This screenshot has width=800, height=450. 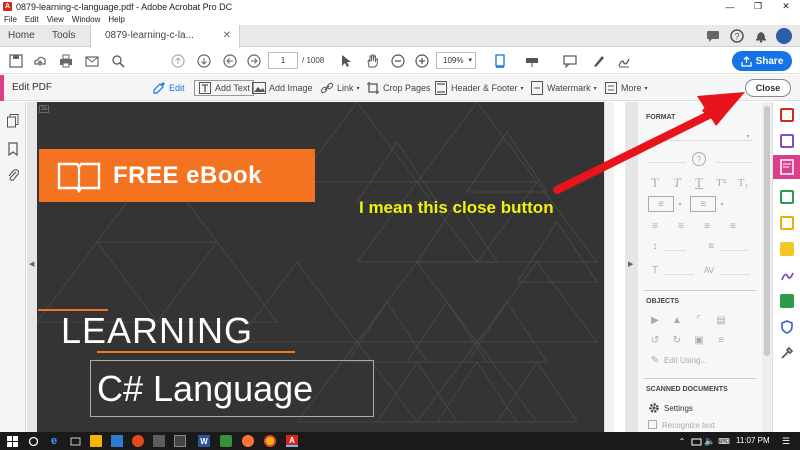 I want to click on right-panel-toggle: ▶, so click(x=631, y=267).